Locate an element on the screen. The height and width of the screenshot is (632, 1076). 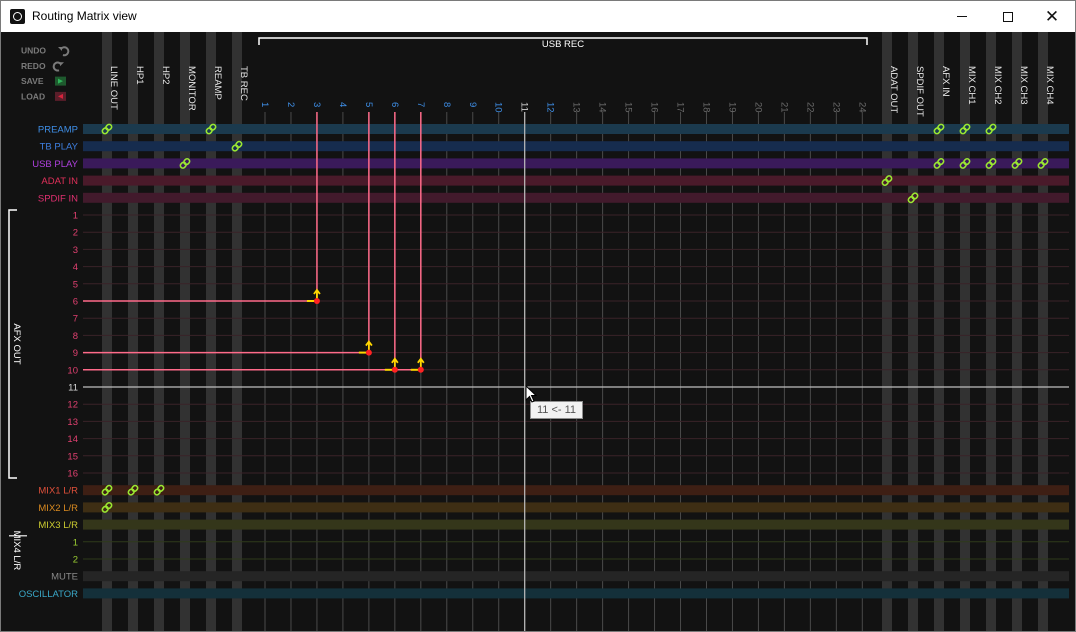
usb-rec-column-number-9: 9 is located at coordinates (472, 104).